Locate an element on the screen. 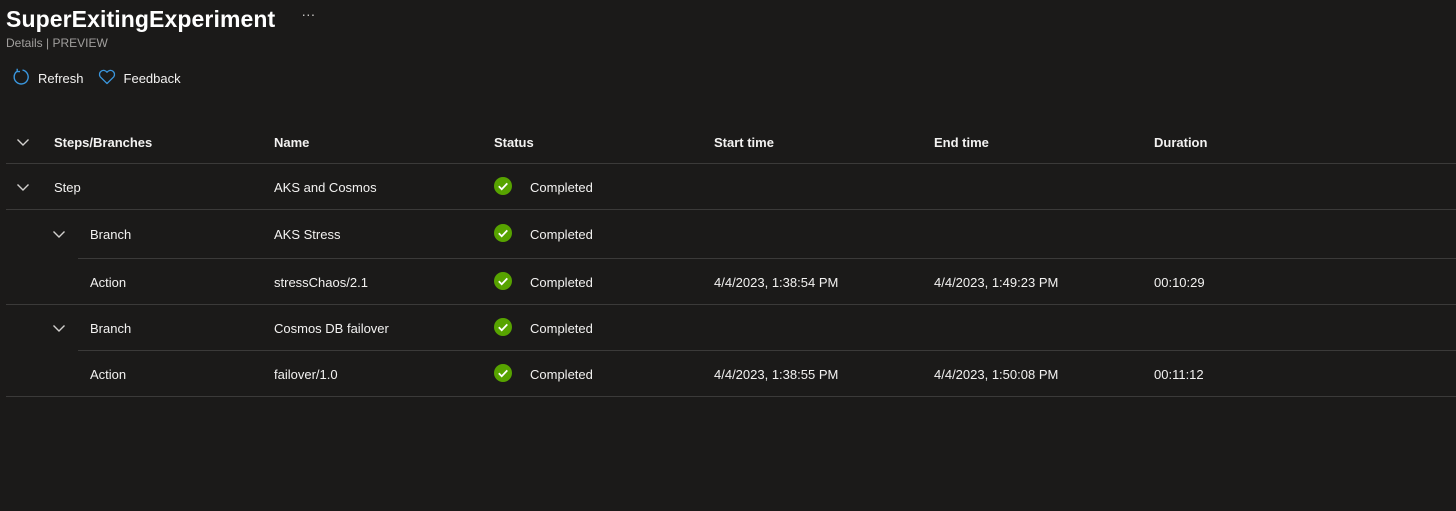 The image size is (1456, 511). row-name: AKS Stress is located at coordinates (307, 234).